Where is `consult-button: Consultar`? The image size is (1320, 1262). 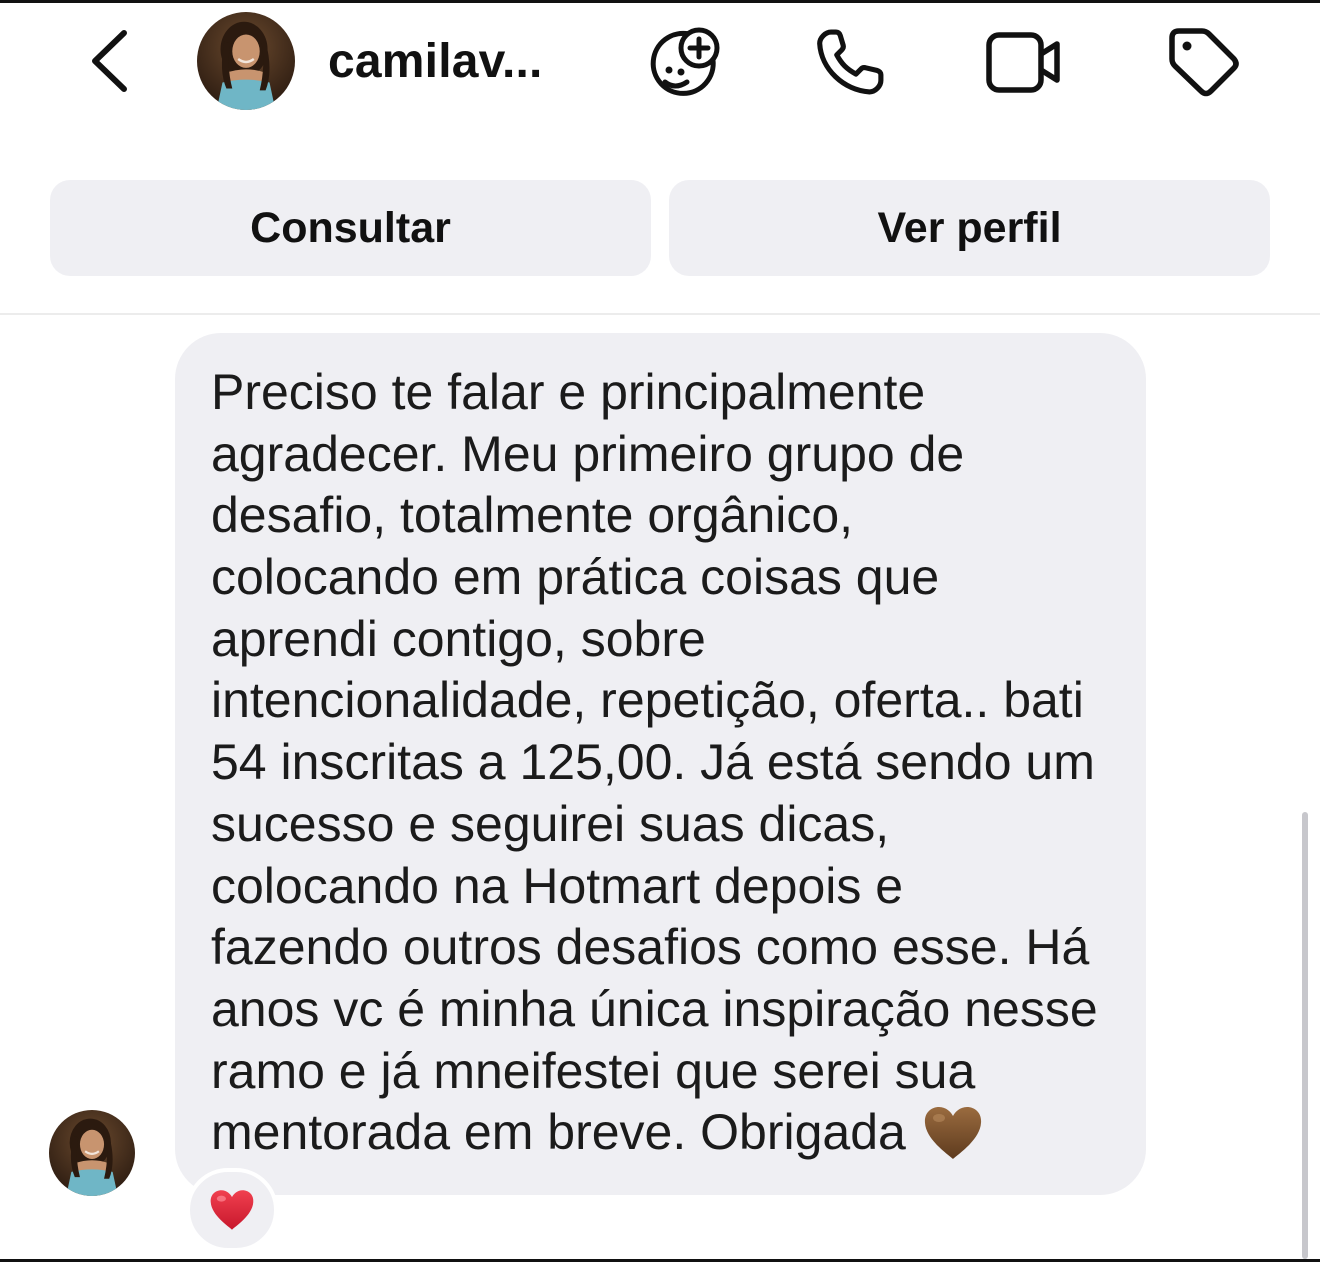
consult-button: Consultar is located at coordinates (350, 228).